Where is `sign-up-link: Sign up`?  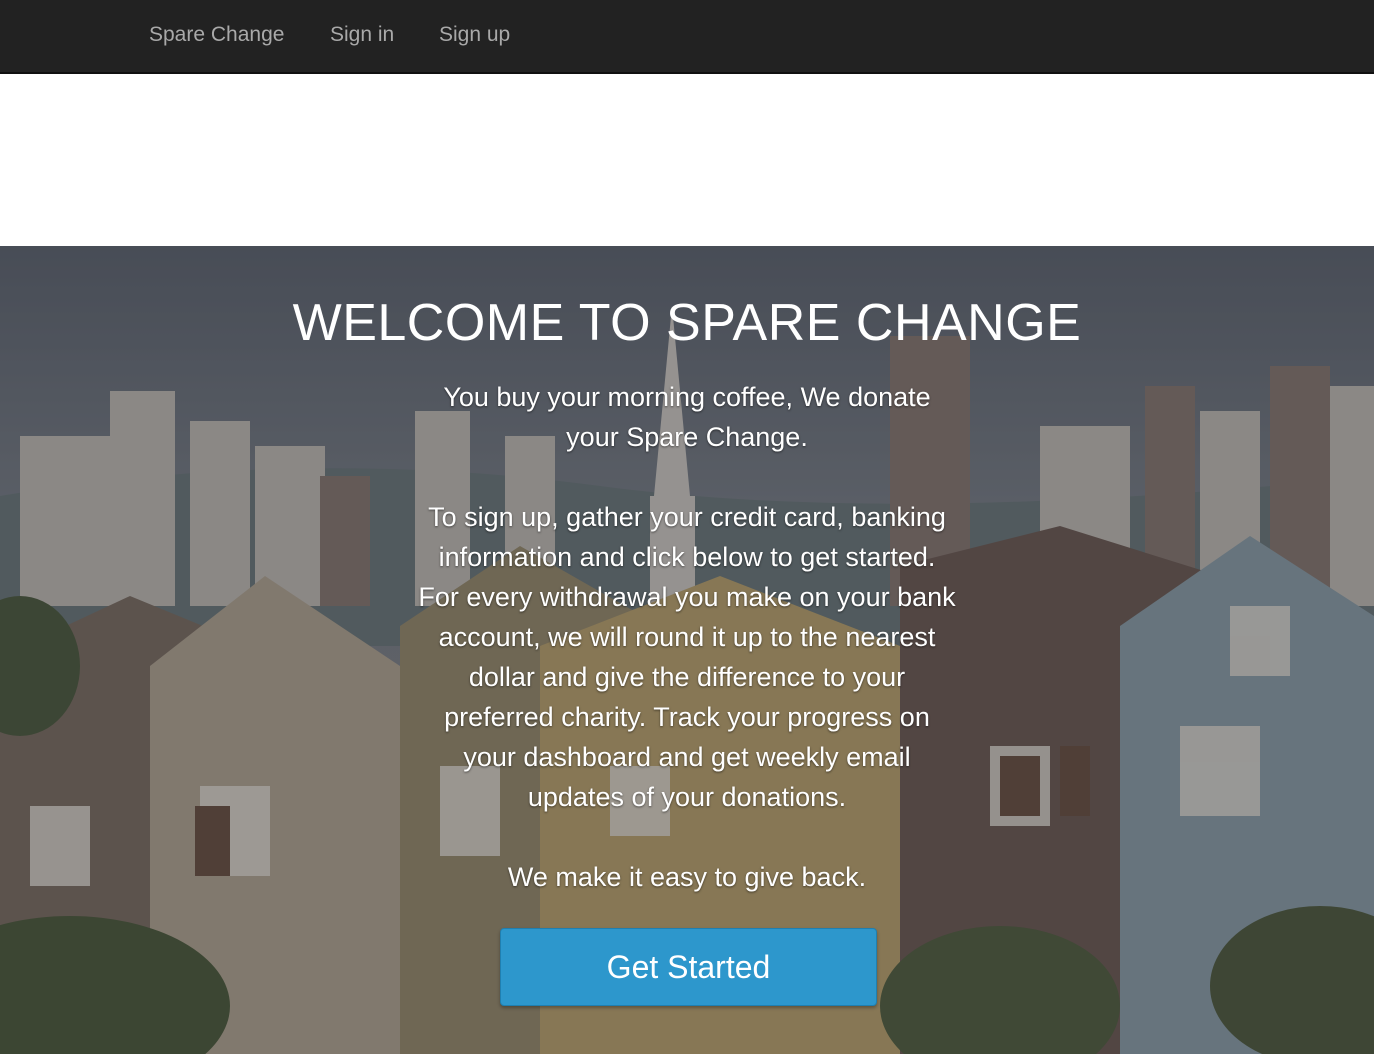 sign-up-link: Sign up is located at coordinates (474, 35).